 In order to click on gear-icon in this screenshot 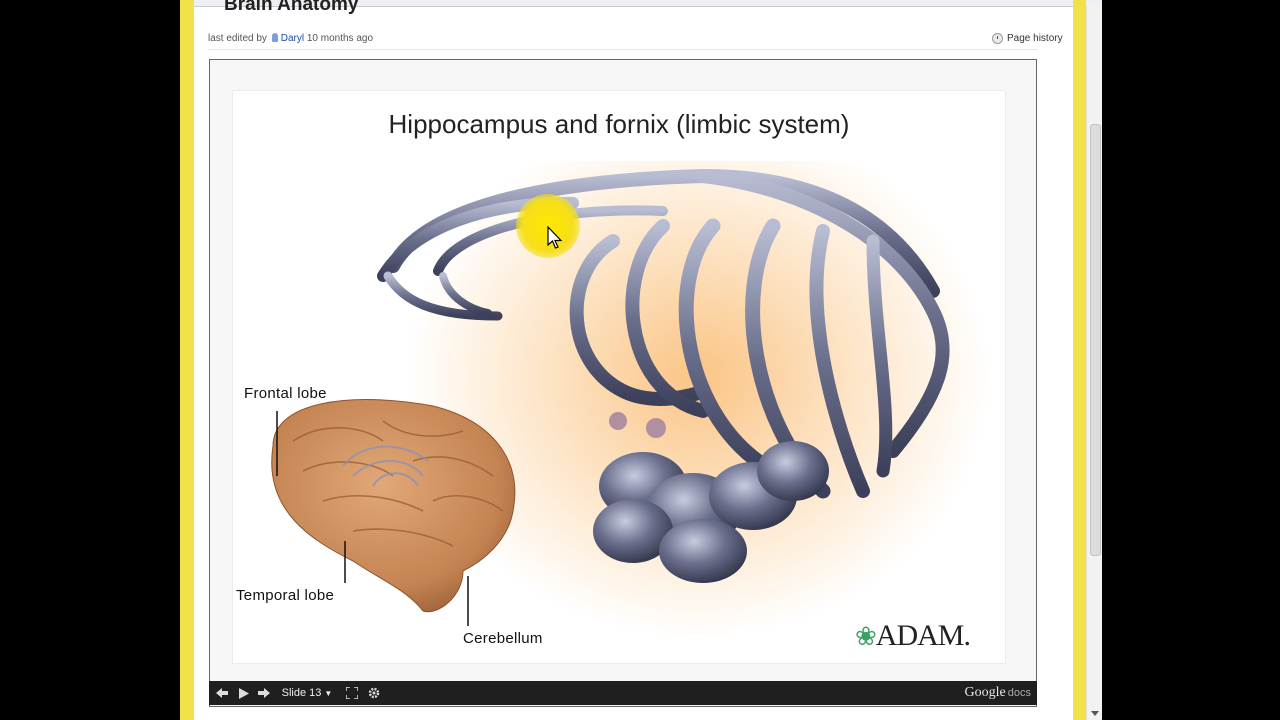, I will do `click(374, 693)`.